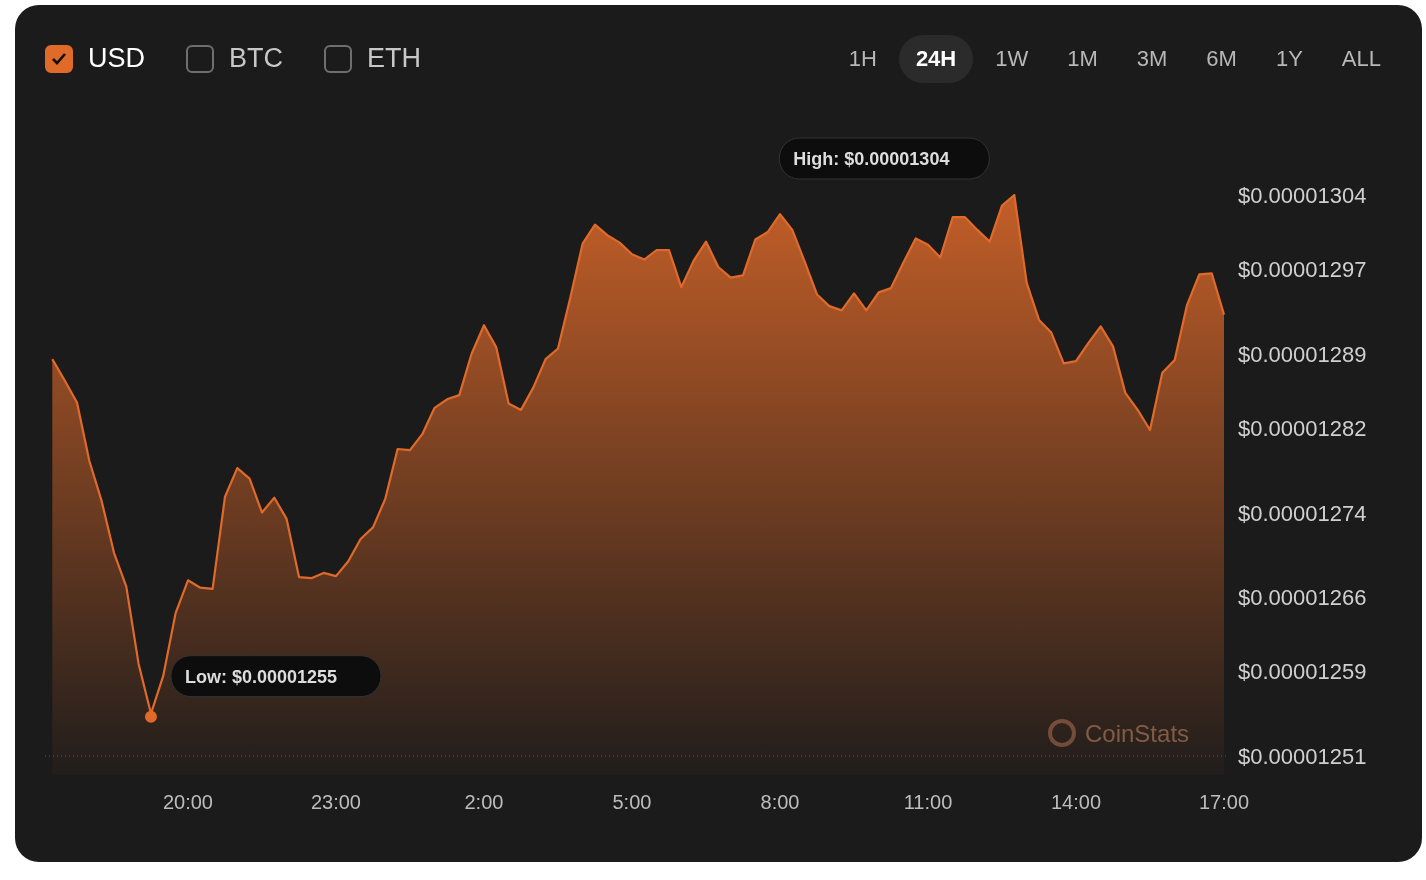 This screenshot has height=880, width=1426. What do you see at coordinates (928, 802) in the screenshot?
I see `x-axis-label: 11:00` at bounding box center [928, 802].